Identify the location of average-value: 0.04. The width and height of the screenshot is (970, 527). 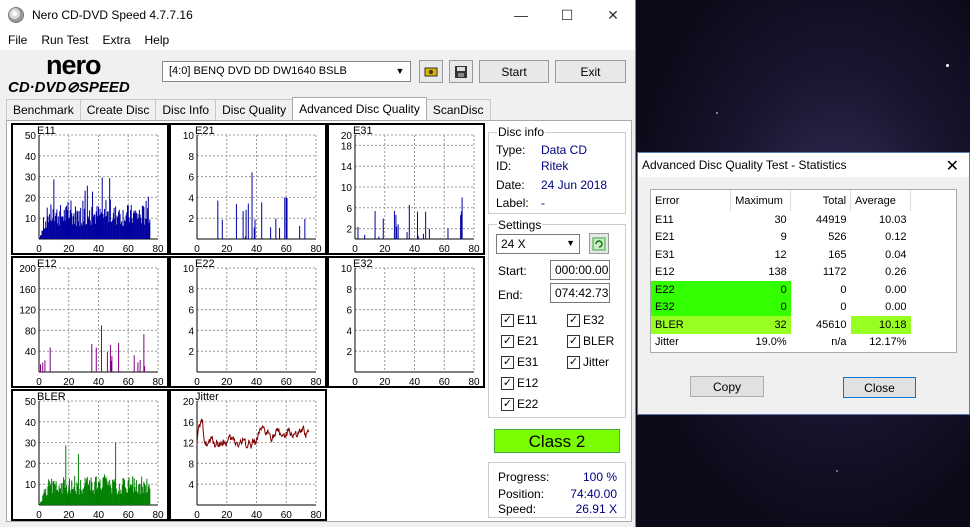
(896, 254).